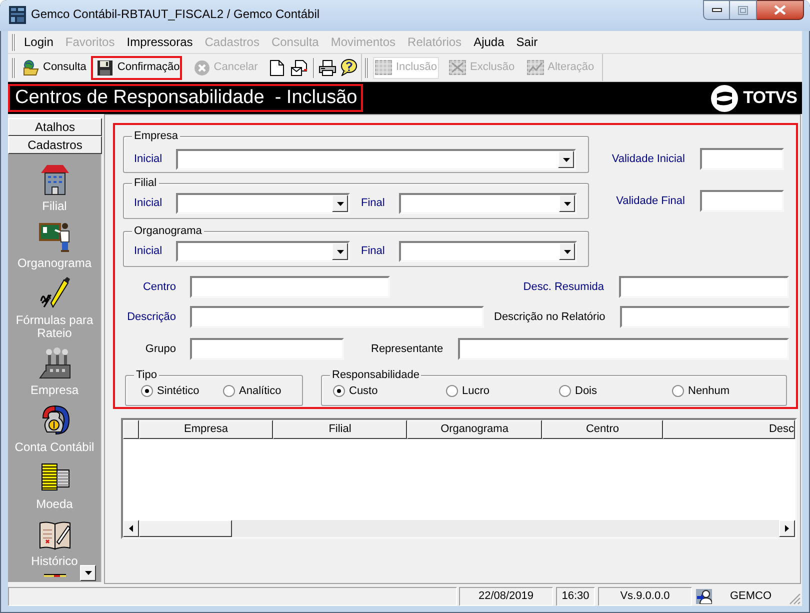  Describe the element at coordinates (650, 201) in the screenshot. I see `field-label: Validade Final` at that location.